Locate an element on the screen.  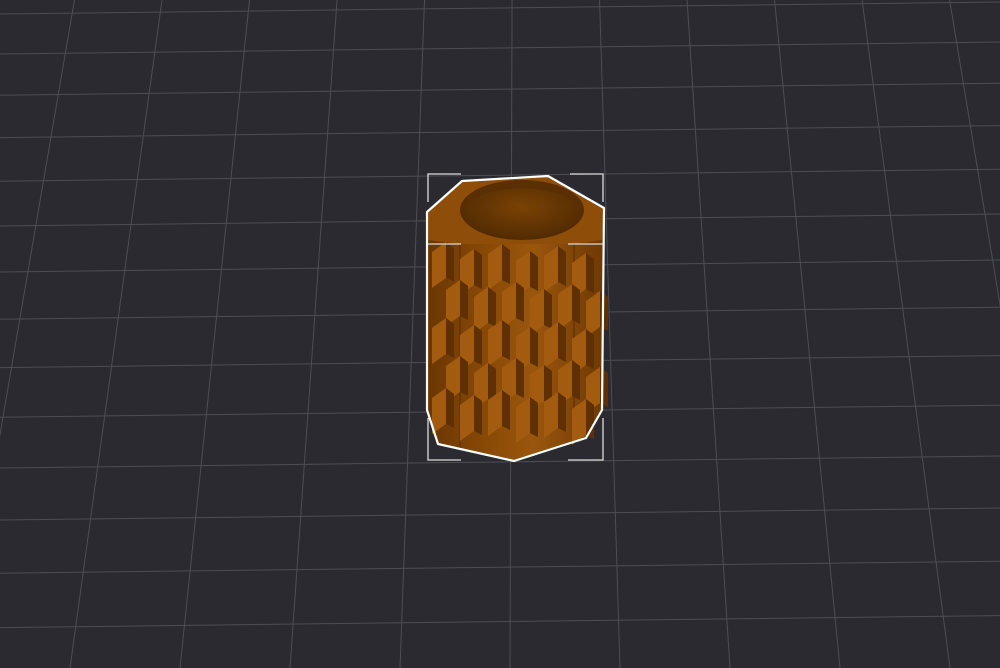
selected-model is located at coordinates (516, 318).